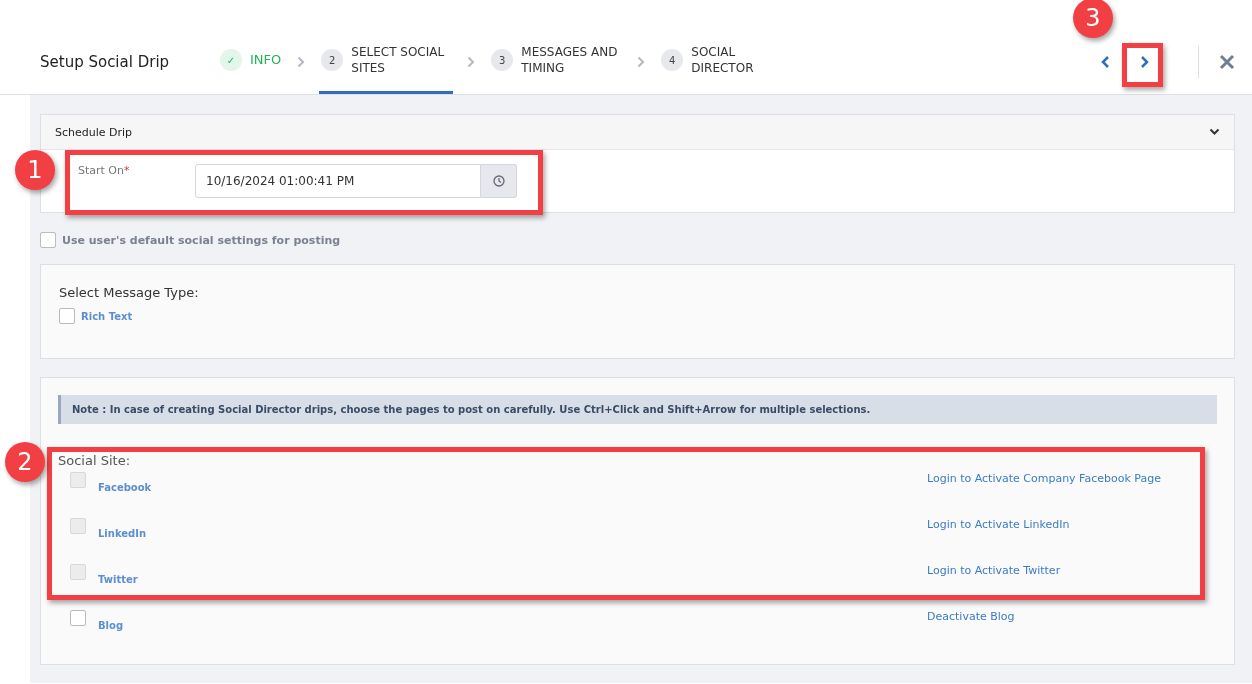 Image resolution: width=1252 pixels, height=684 pixels. I want to click on option-label: Rich Text, so click(107, 316).